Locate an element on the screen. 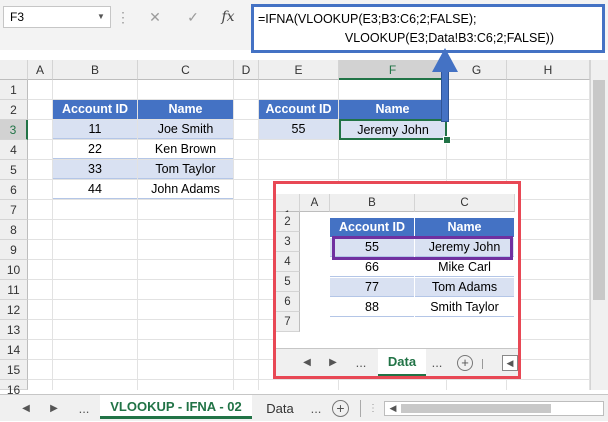 The image size is (608, 422). row-header-14: 14 is located at coordinates (14, 350).